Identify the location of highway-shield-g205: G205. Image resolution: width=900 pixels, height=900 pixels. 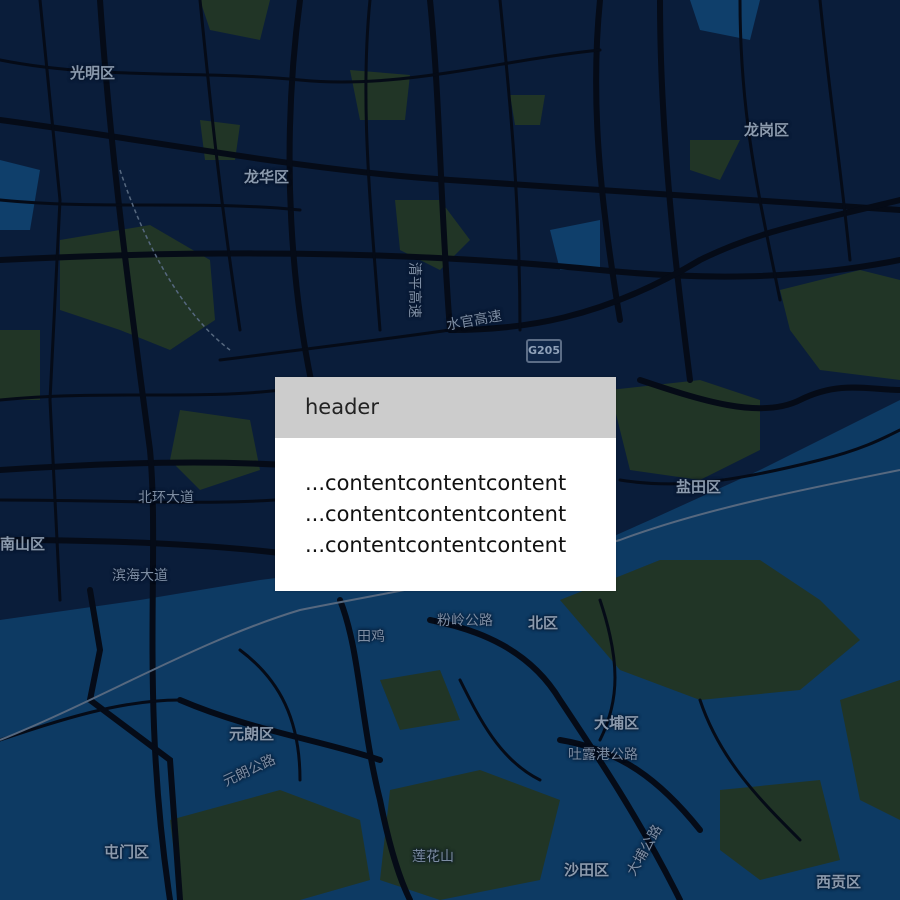
(544, 351).